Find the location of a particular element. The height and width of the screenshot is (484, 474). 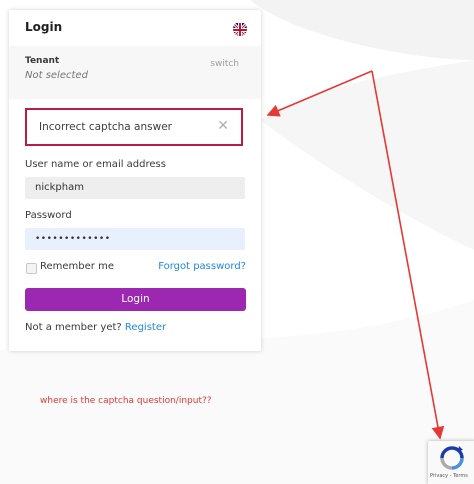

login-title: Login is located at coordinates (44, 27).